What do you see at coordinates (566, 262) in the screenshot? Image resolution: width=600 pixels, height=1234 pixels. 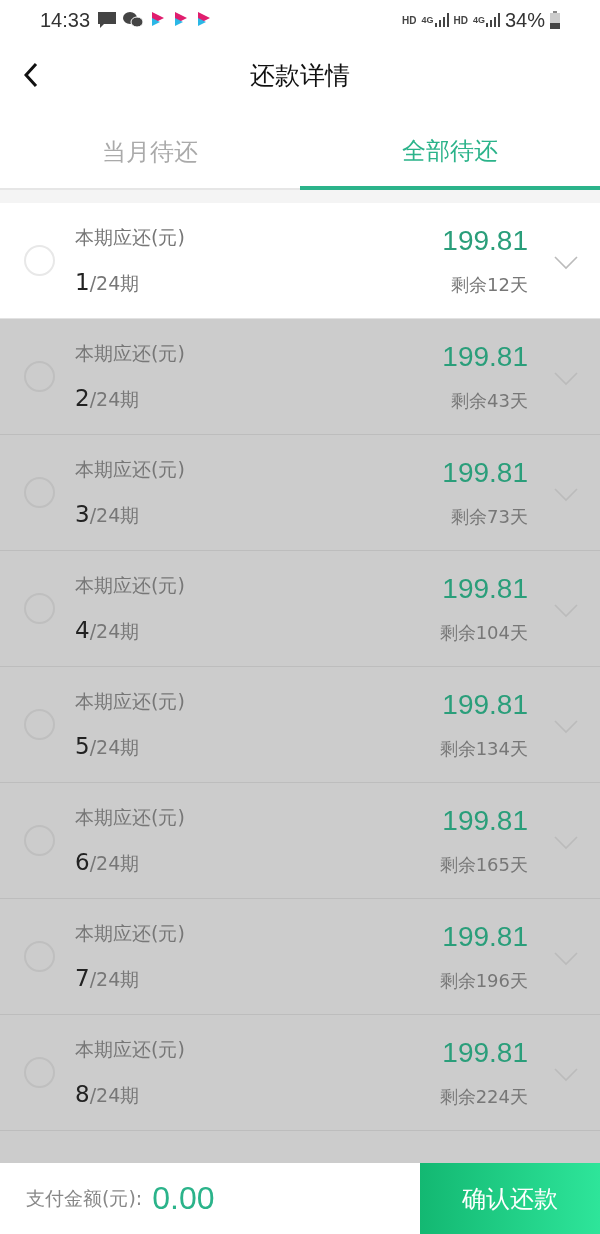 I see `chevron-down-icon` at bounding box center [566, 262].